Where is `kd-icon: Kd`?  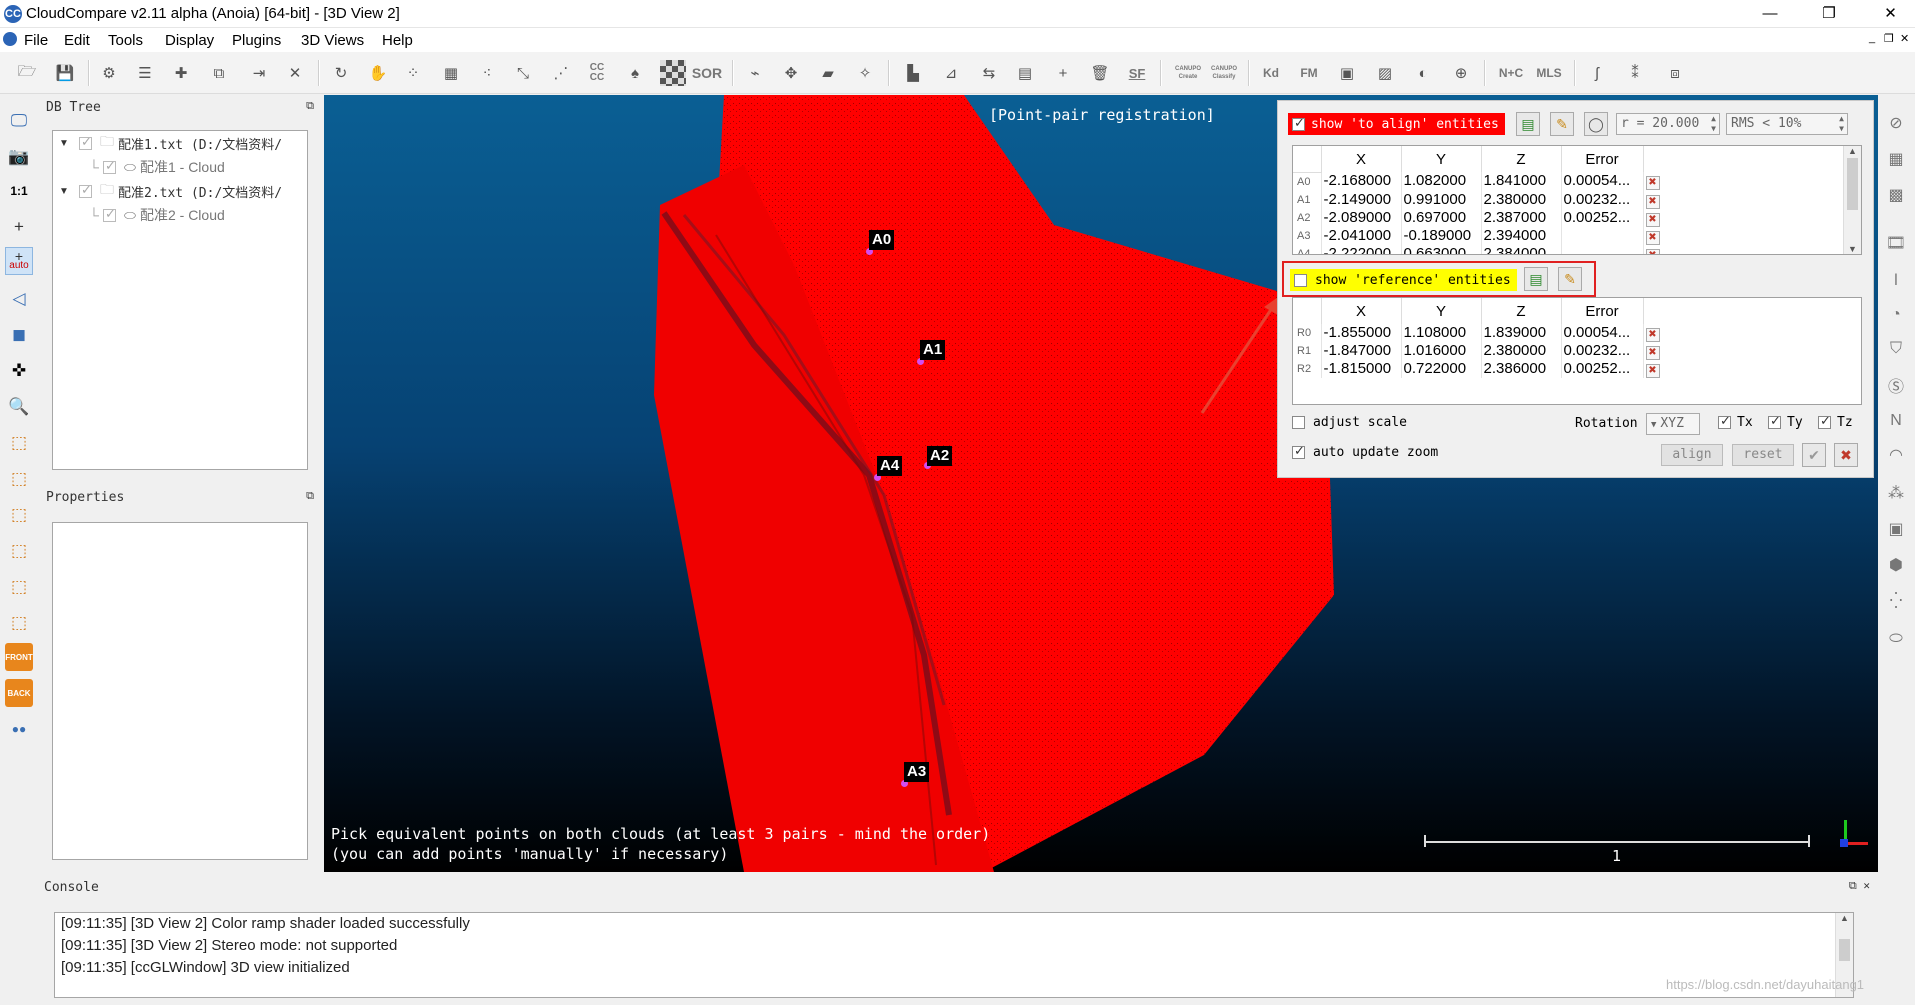 kd-icon: Kd is located at coordinates (1271, 73).